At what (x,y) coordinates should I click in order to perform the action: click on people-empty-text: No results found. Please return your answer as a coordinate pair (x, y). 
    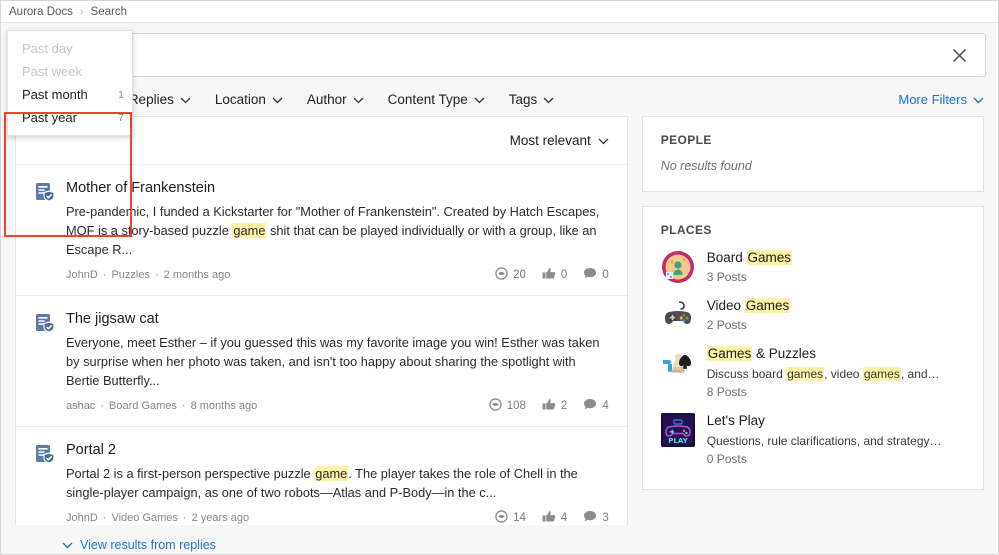
    Looking at the image, I should click on (706, 166).